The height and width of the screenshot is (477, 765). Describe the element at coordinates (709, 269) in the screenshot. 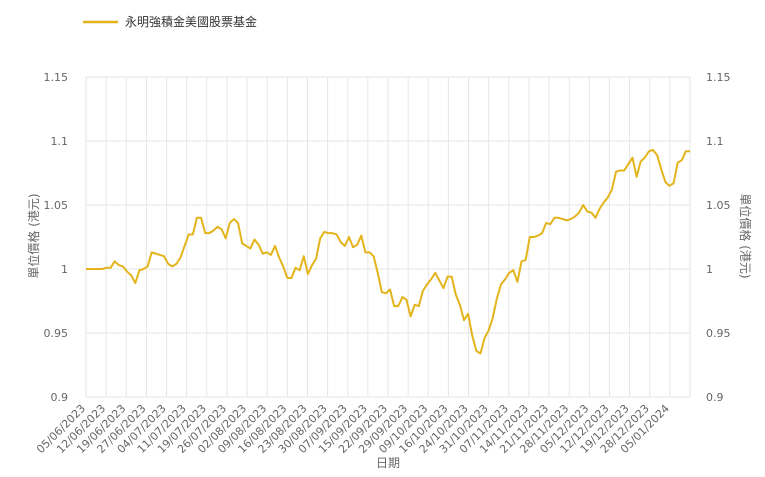

I see `y-tick-label-right: 1` at that location.